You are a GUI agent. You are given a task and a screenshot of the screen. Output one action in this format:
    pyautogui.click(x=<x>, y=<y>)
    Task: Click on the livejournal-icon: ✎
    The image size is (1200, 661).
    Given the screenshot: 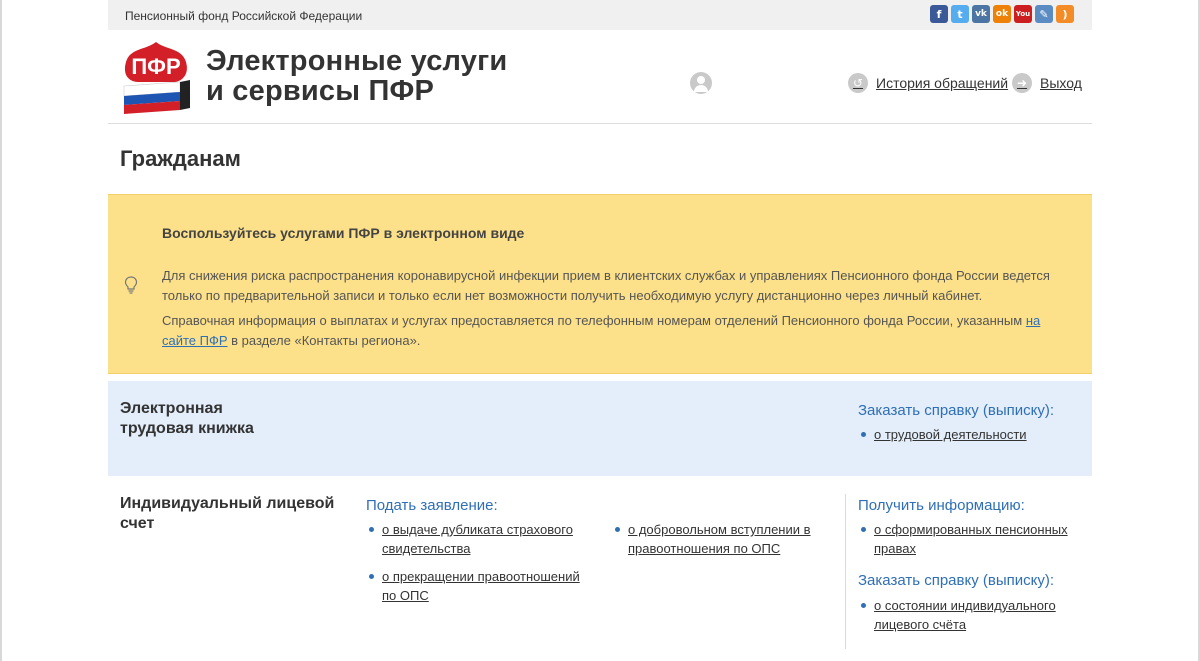 What is the action you would take?
    pyautogui.click(x=1044, y=14)
    